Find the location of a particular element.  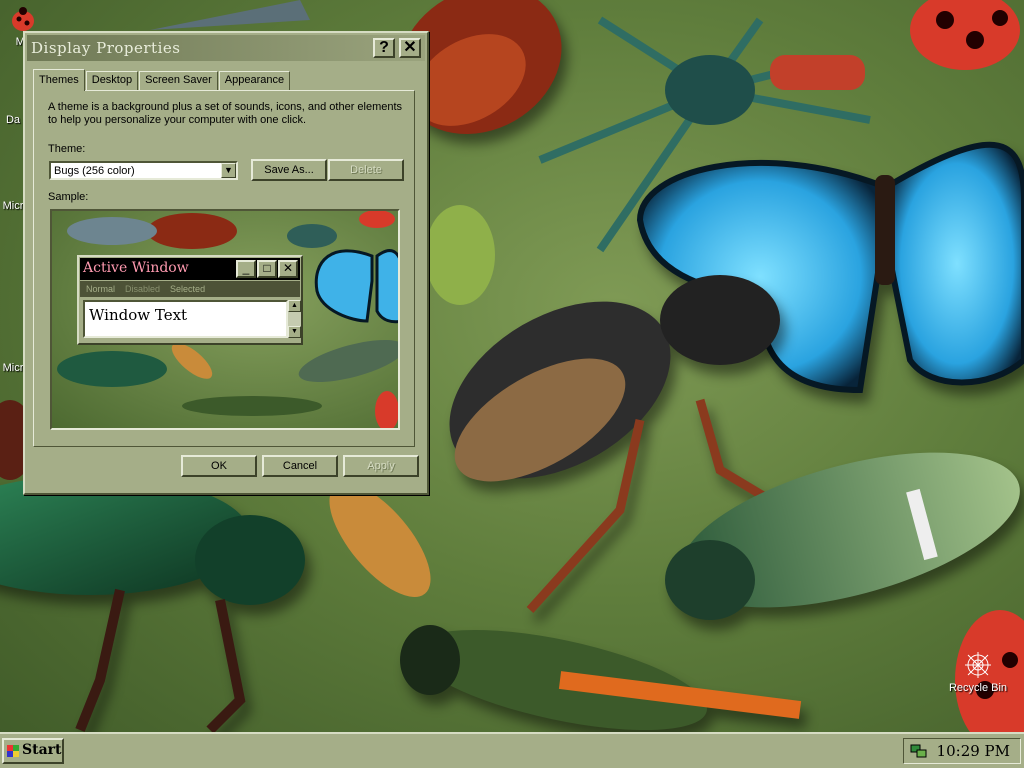

close-button: ✕ is located at coordinates (410, 48).